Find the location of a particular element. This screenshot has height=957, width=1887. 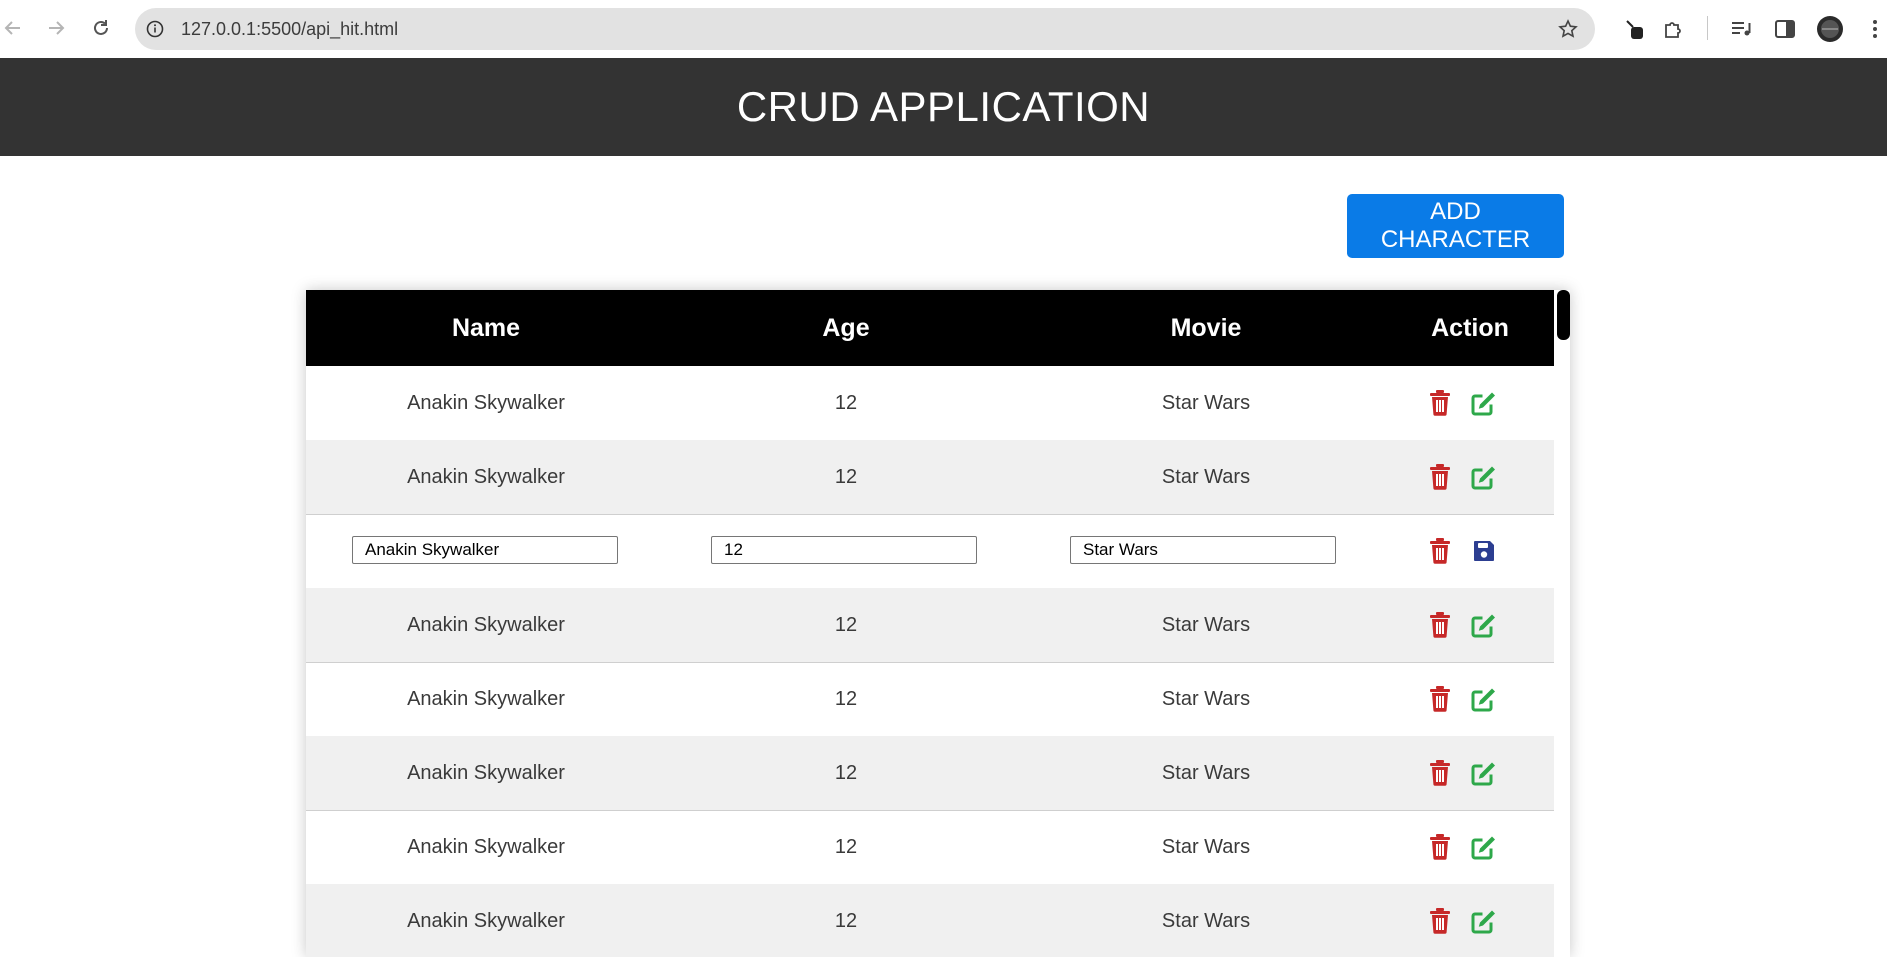

reload-icon is located at coordinates (101, 27).